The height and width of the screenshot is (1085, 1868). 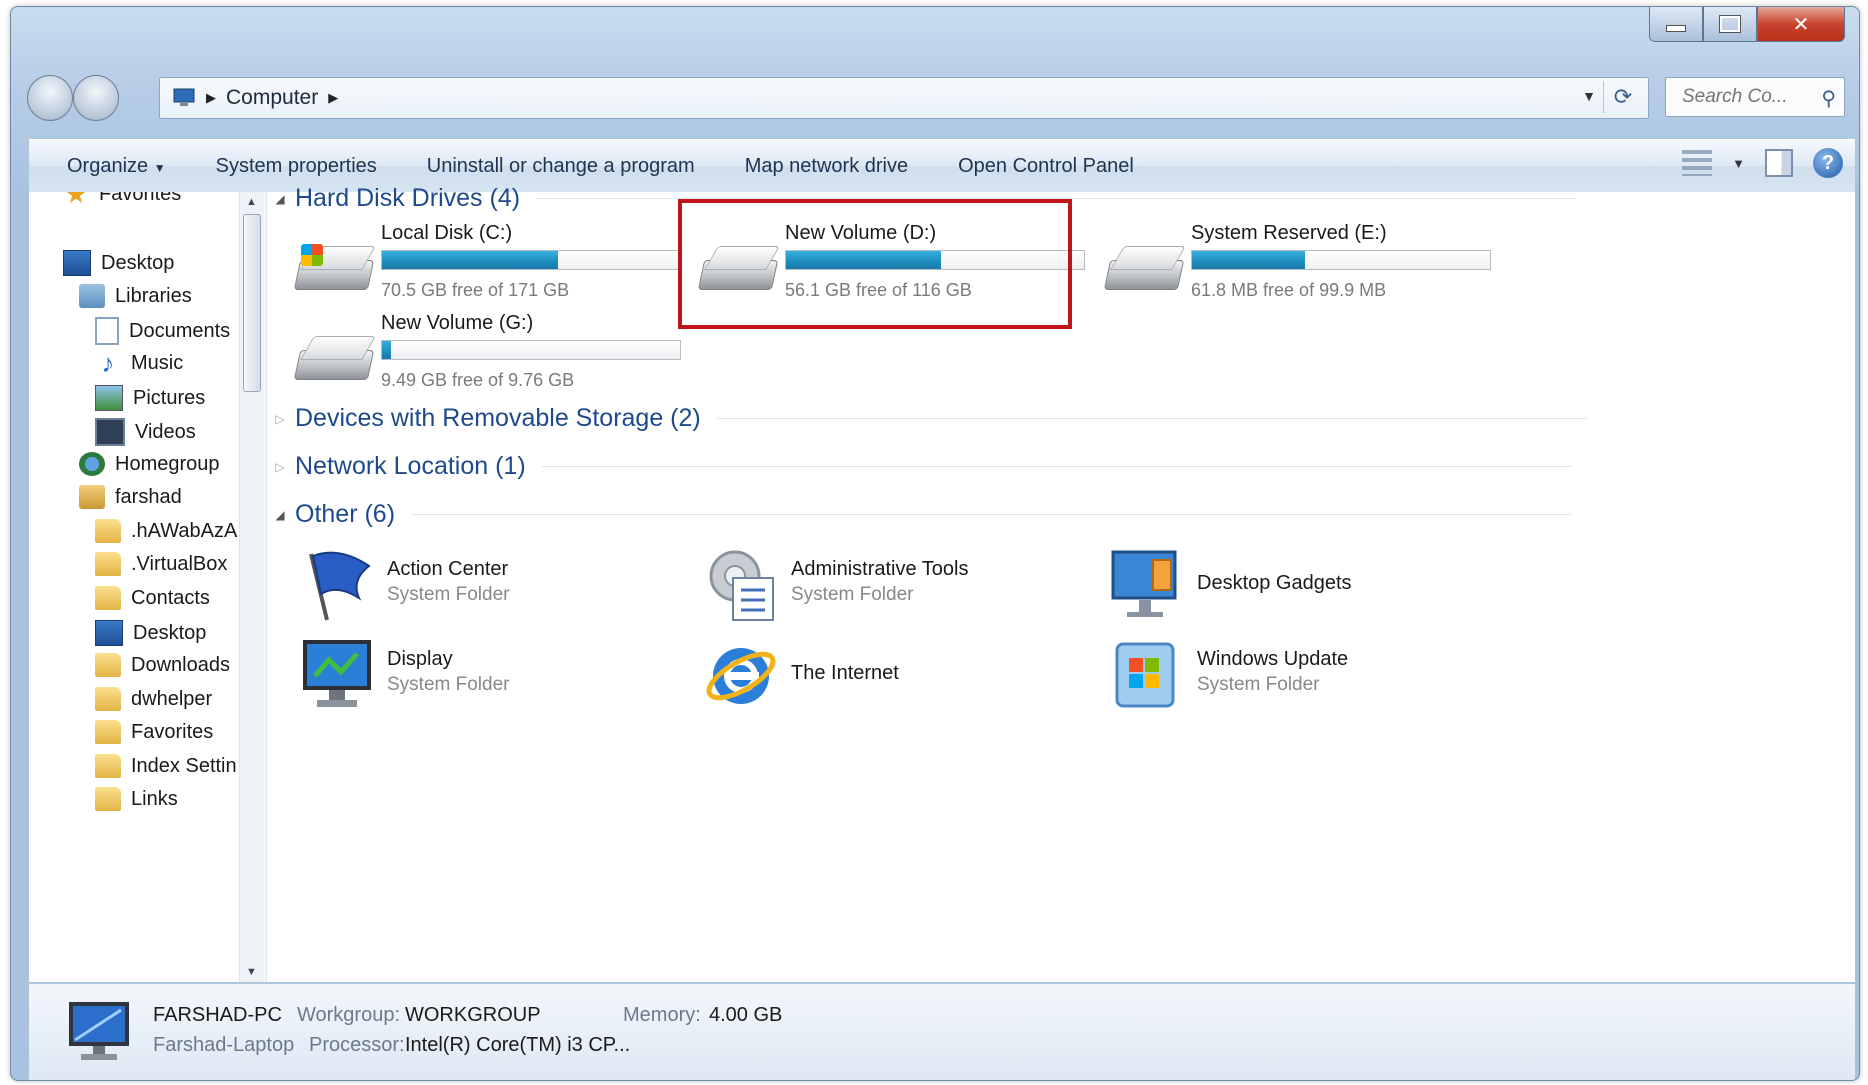 What do you see at coordinates (478, 380) in the screenshot?
I see `drive-free-space: 9.49 GB free of 9.76 GB` at bounding box center [478, 380].